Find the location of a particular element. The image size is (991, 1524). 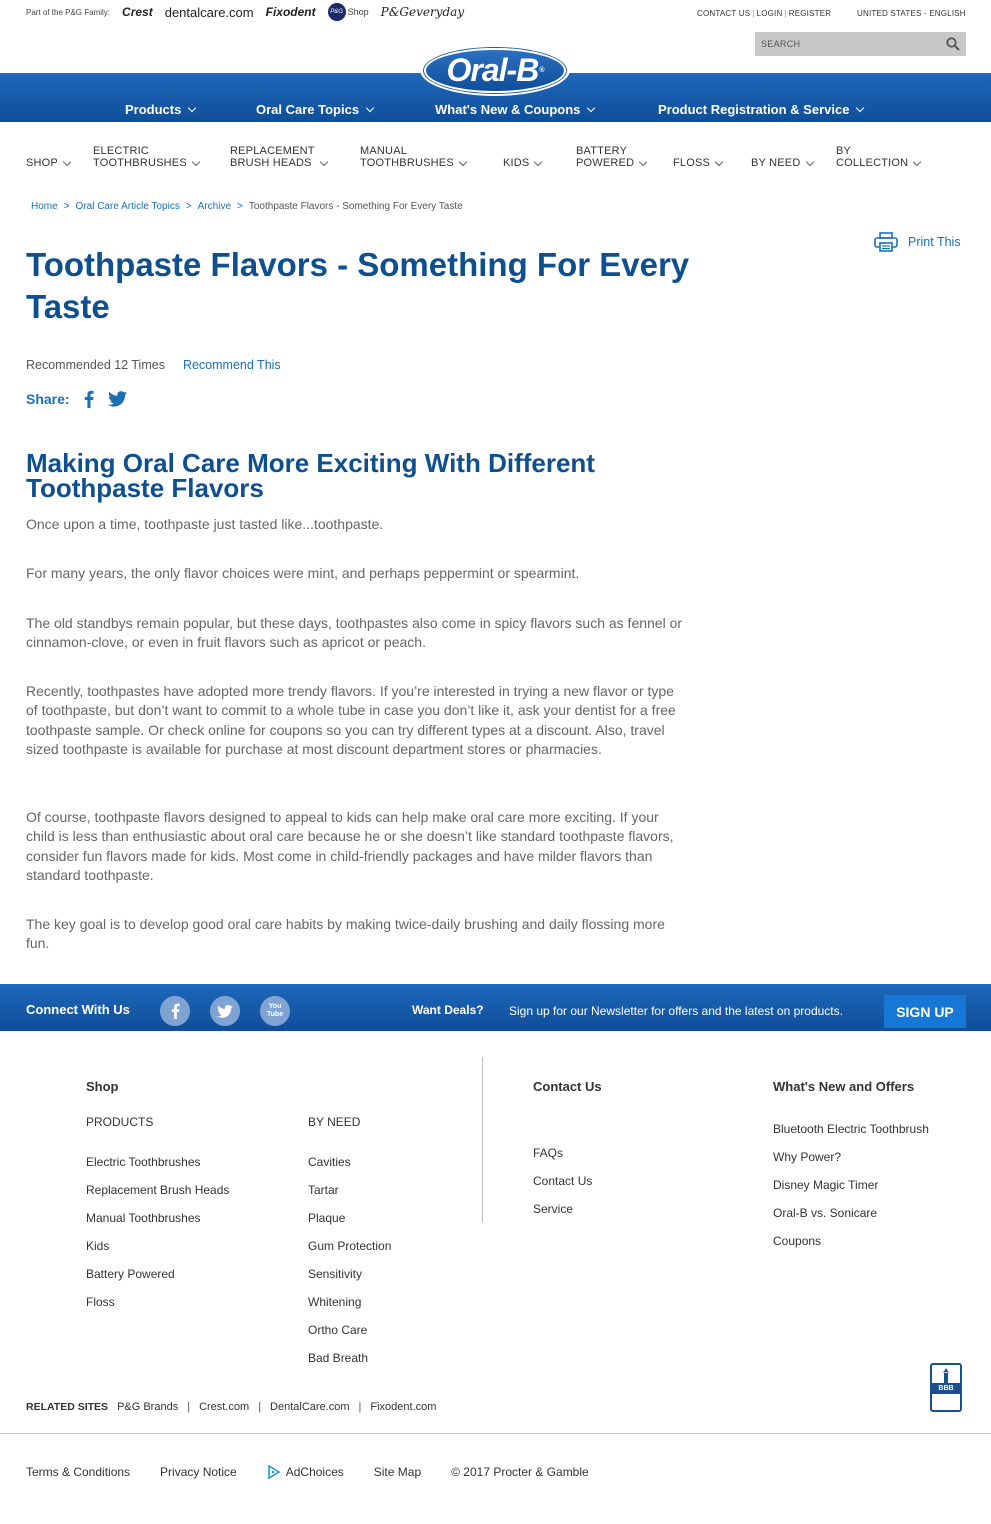

adchoices-link: AdChoices is located at coordinates (305, 1472).